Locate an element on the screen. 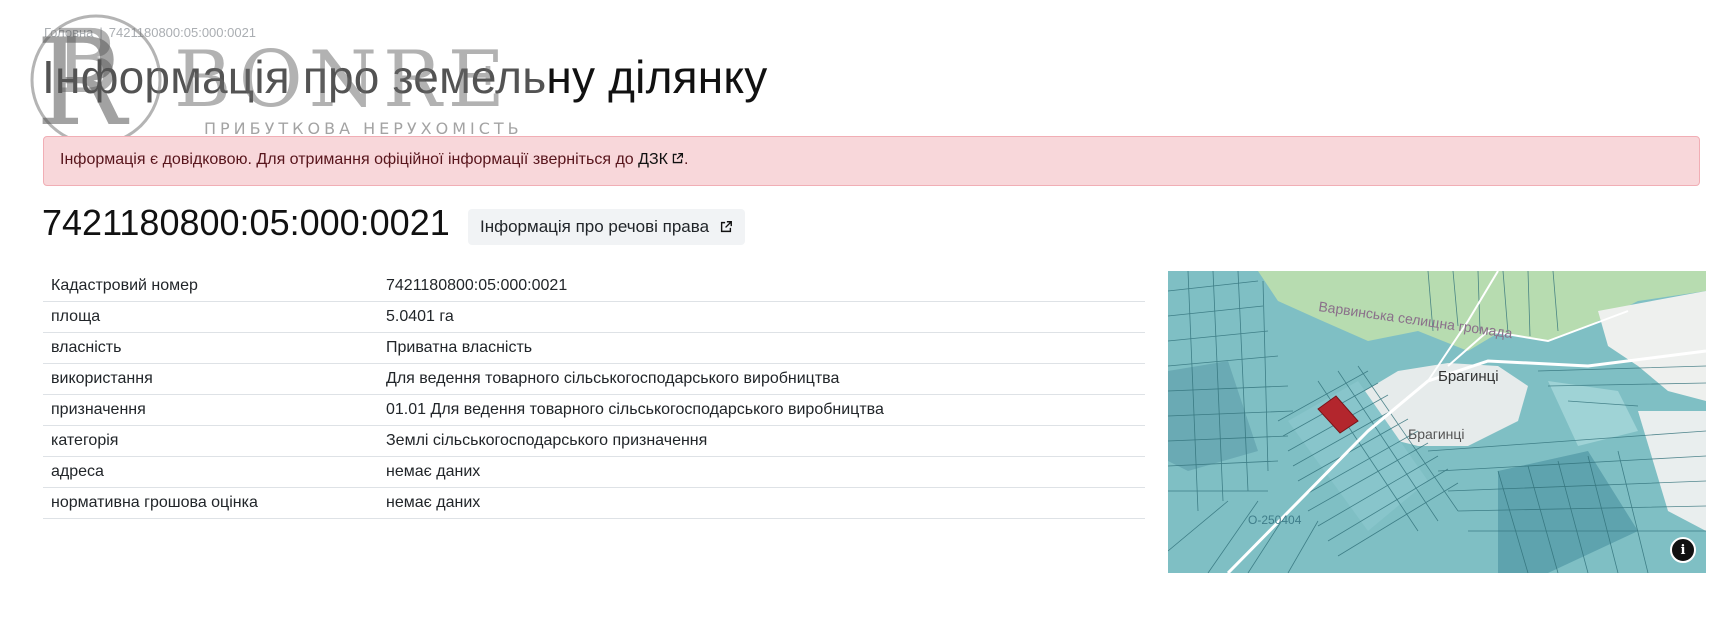  row-label: нормативна грошова оцінка is located at coordinates (210, 503).